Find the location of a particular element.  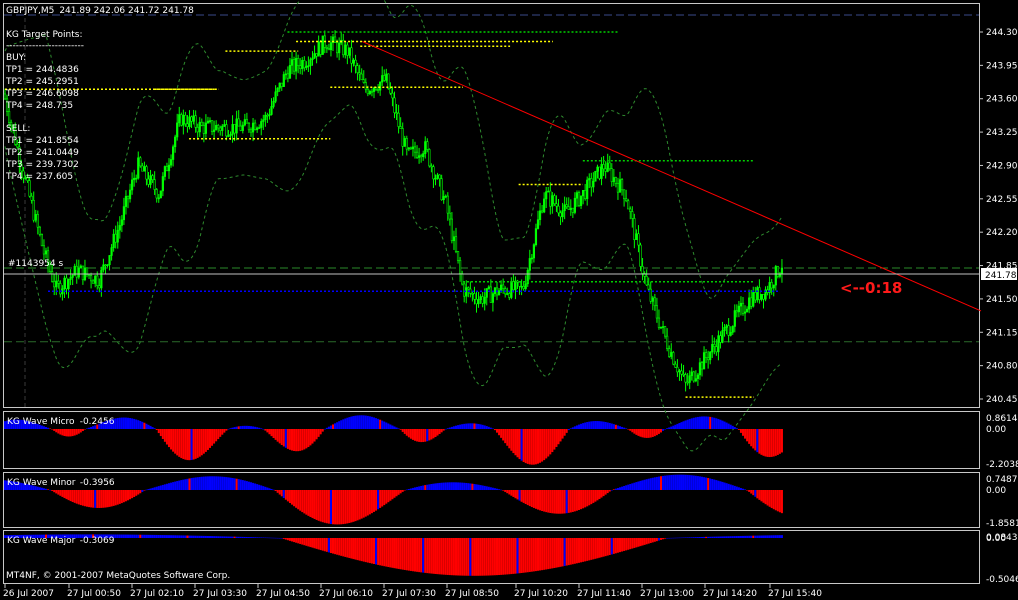

wave-minor-pane is located at coordinates (491, 500).